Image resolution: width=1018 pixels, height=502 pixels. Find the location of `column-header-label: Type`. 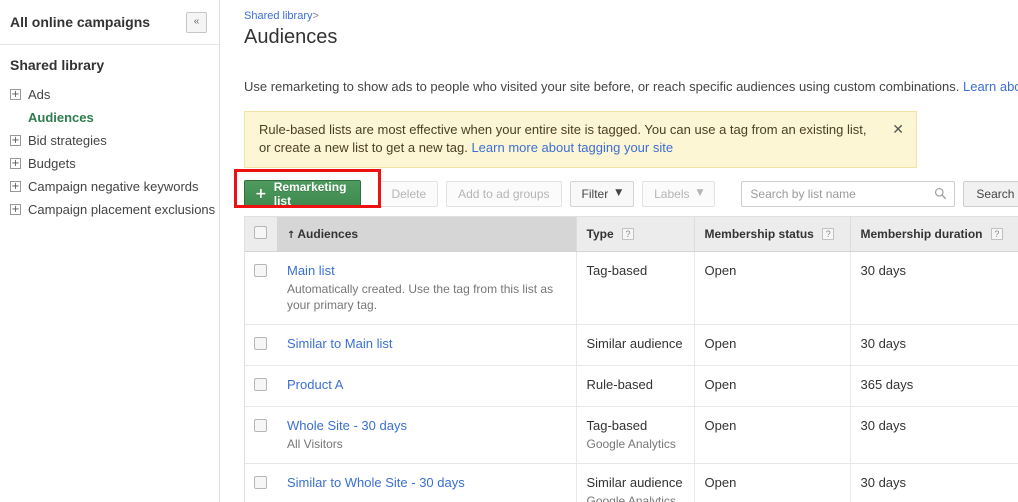

column-header-label: Type is located at coordinates (600, 234).